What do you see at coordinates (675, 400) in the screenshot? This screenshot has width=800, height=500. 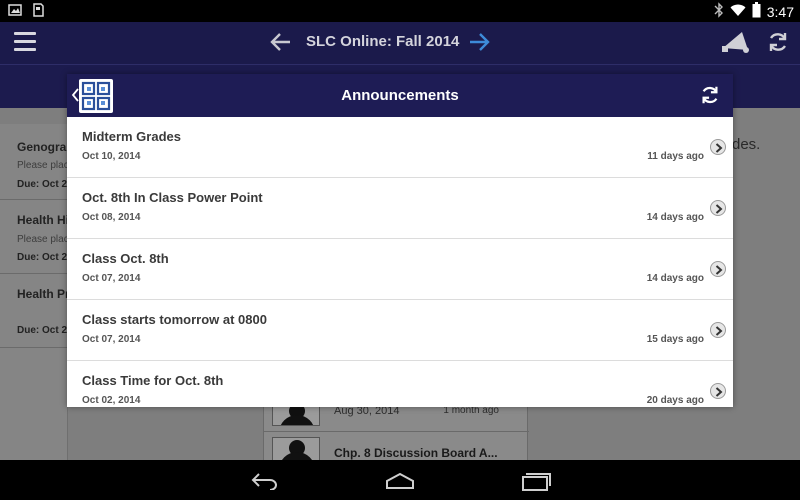 I see `announcement-age: 20 days ago` at bounding box center [675, 400].